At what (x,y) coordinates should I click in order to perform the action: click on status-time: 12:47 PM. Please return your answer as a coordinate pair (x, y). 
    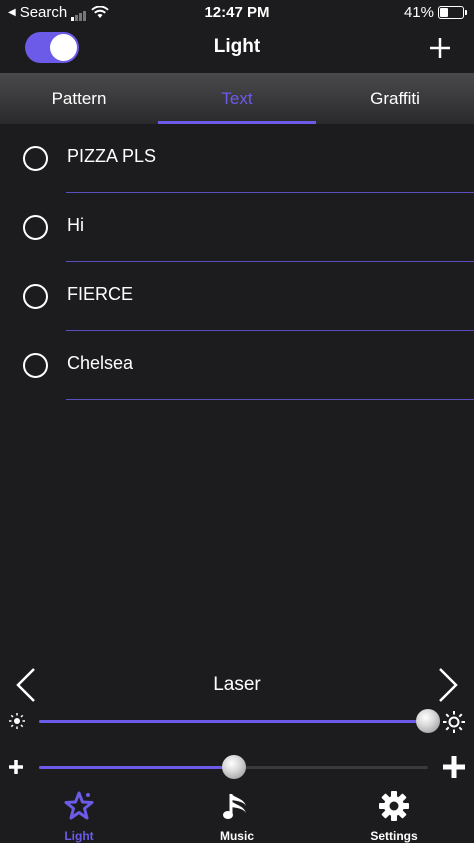
    Looking at the image, I should click on (237, 12).